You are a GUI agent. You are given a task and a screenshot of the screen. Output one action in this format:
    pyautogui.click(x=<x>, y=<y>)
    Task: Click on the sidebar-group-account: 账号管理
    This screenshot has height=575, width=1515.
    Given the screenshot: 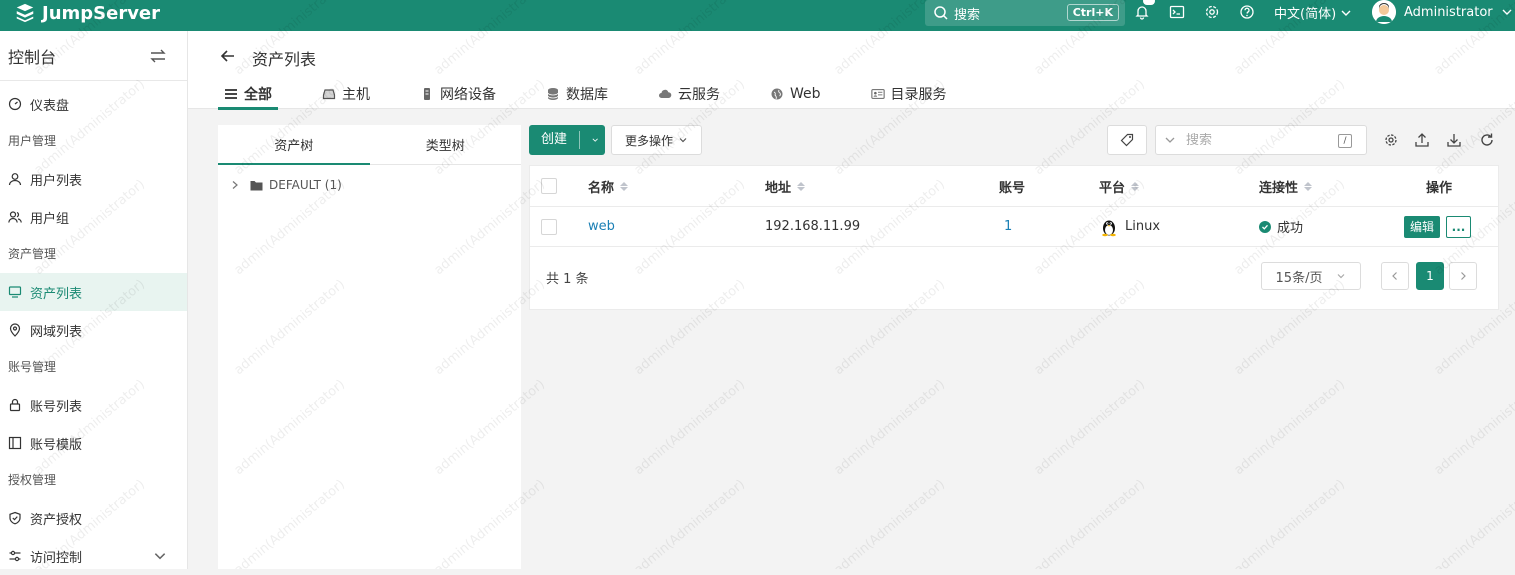 What is the action you would take?
    pyautogui.click(x=32, y=367)
    